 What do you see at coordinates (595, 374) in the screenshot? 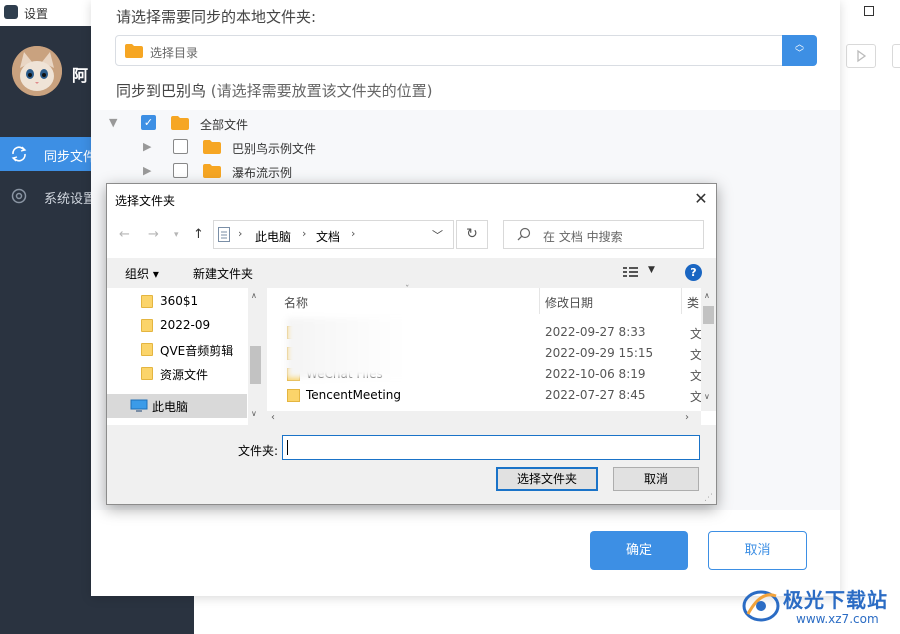
I see `file-date: 2022-10-06 8:19` at bounding box center [595, 374].